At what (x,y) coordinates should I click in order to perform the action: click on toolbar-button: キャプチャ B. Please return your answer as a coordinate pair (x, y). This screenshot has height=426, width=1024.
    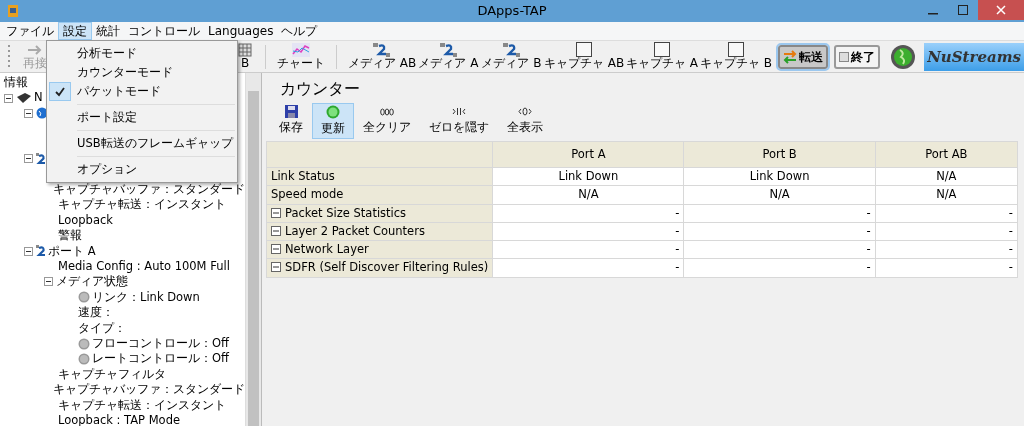
    Looking at the image, I should click on (736, 56).